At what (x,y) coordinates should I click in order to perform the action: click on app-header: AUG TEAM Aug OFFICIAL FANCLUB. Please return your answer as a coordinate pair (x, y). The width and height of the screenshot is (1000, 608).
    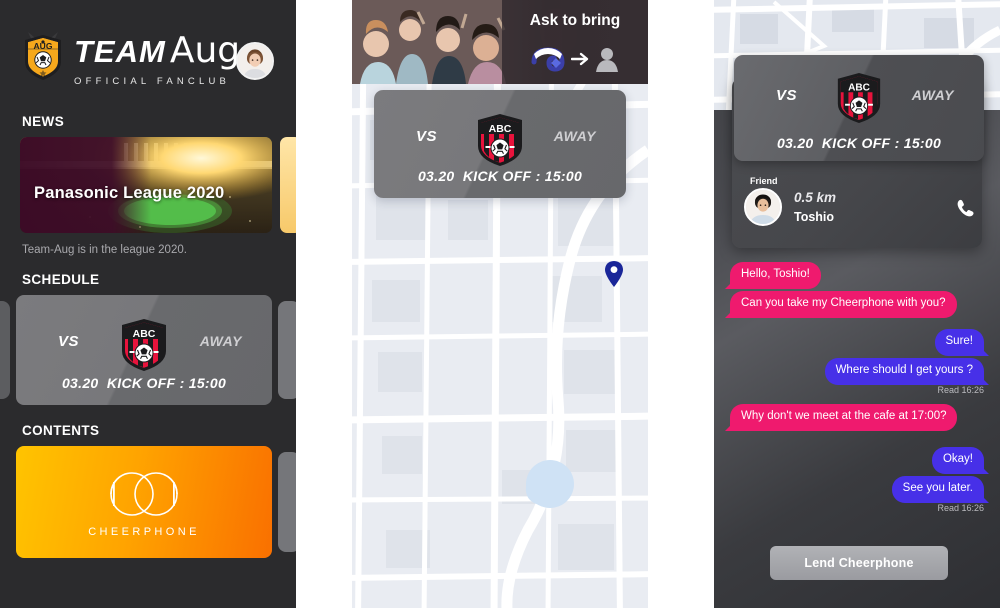
    Looking at the image, I should click on (148, 56).